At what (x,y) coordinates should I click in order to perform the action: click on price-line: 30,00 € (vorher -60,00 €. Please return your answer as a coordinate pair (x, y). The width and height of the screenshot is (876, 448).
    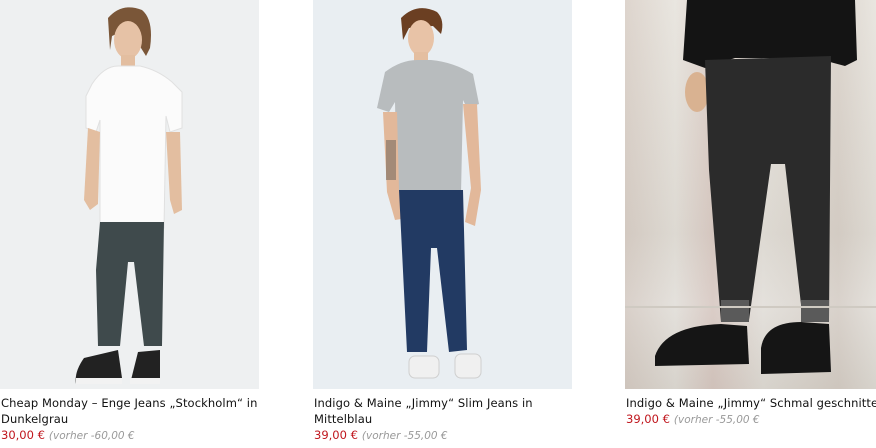
    Looking at the image, I should click on (130, 435).